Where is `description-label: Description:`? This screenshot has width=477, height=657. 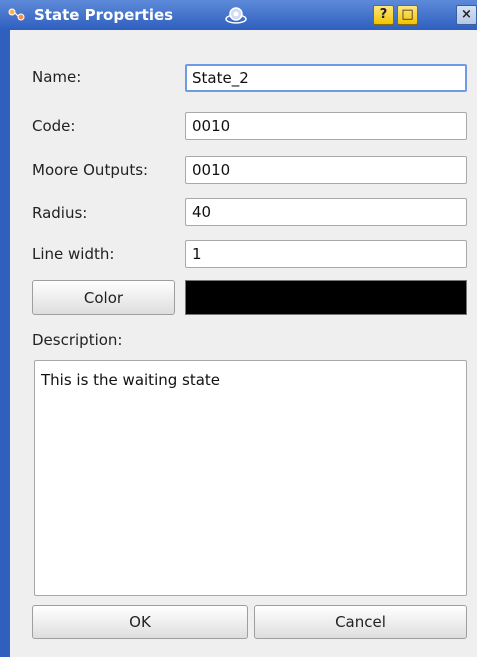 description-label: Description: is located at coordinates (77, 340).